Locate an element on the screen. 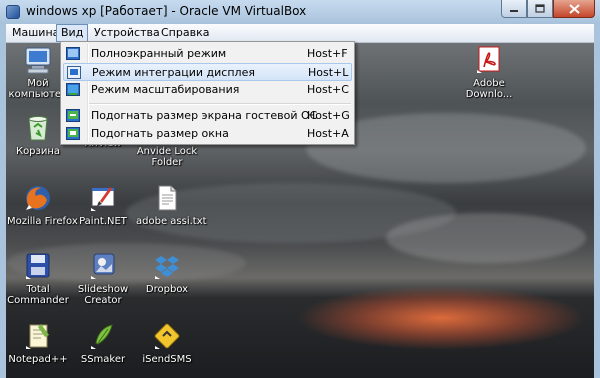 The width and height of the screenshot is (600, 378). desktop-icon-label: Slideshow Creator is located at coordinates (103, 295).